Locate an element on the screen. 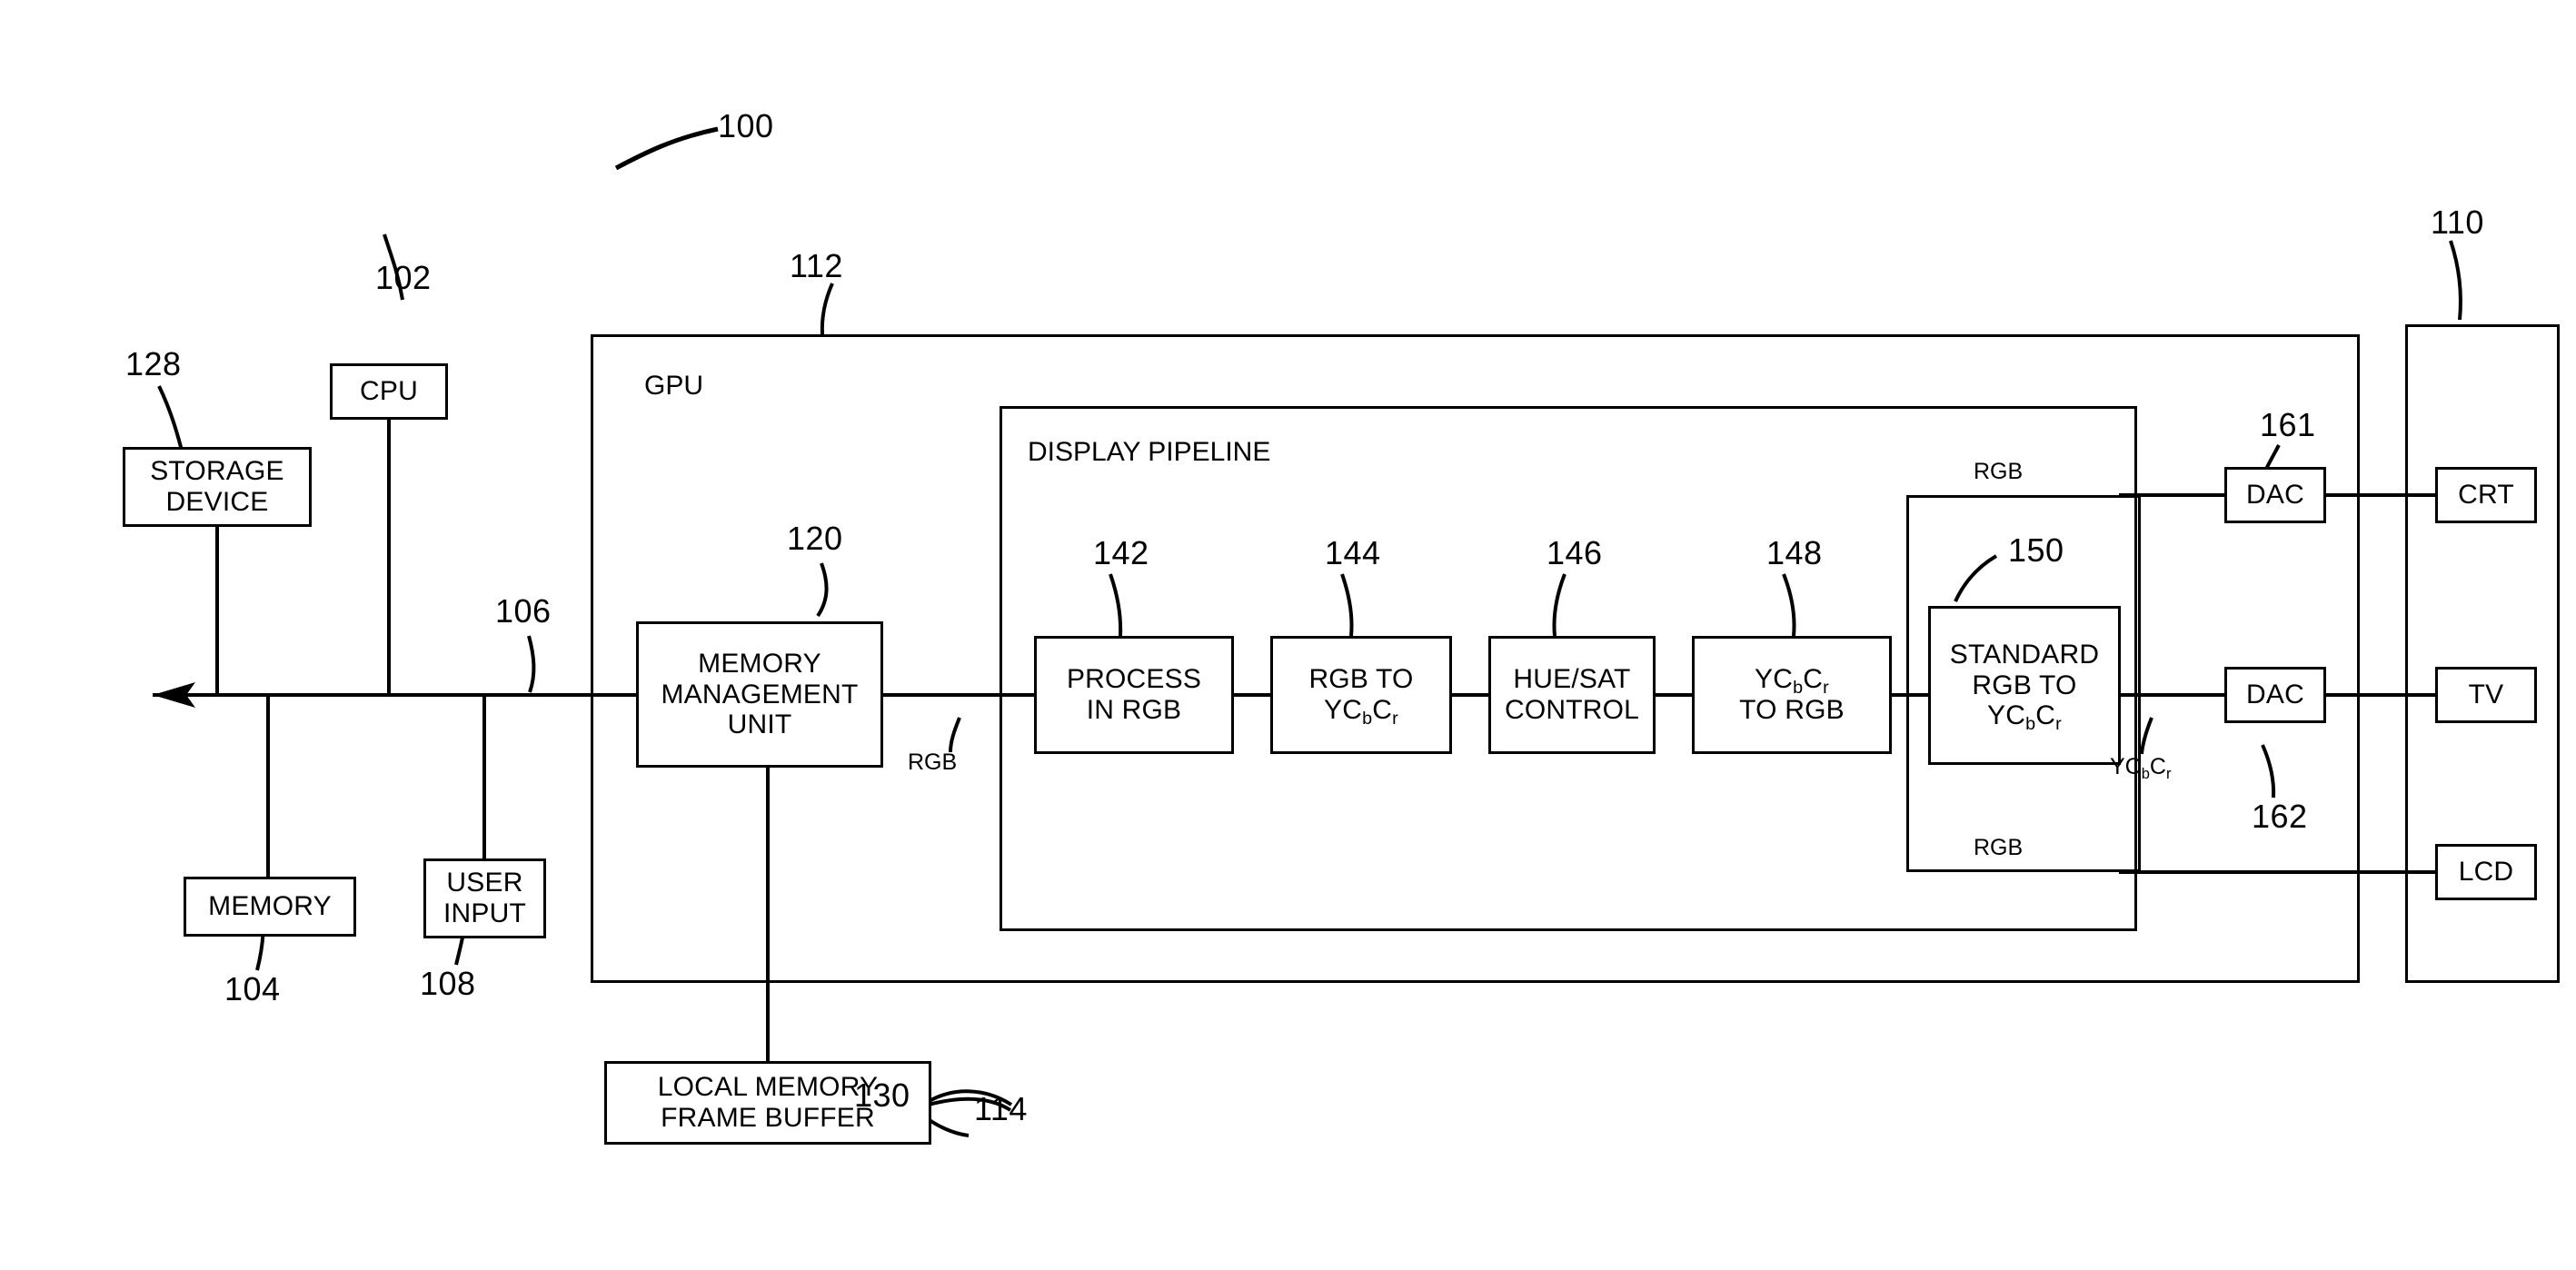 The image size is (2576, 1270). ref-146: 146 is located at coordinates (1575, 552).